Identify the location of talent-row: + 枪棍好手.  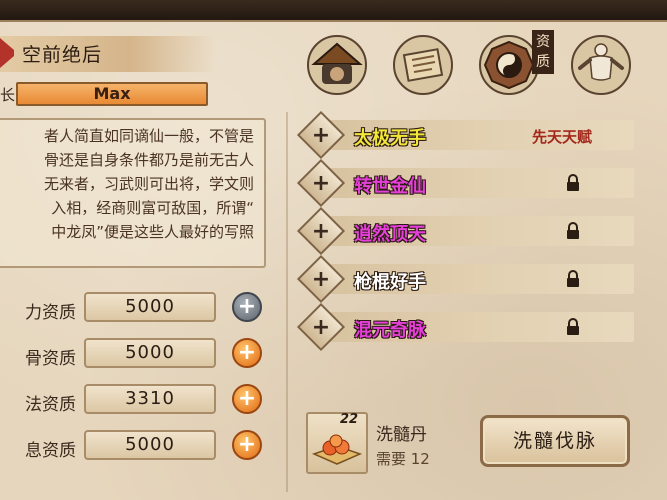
(465, 279).